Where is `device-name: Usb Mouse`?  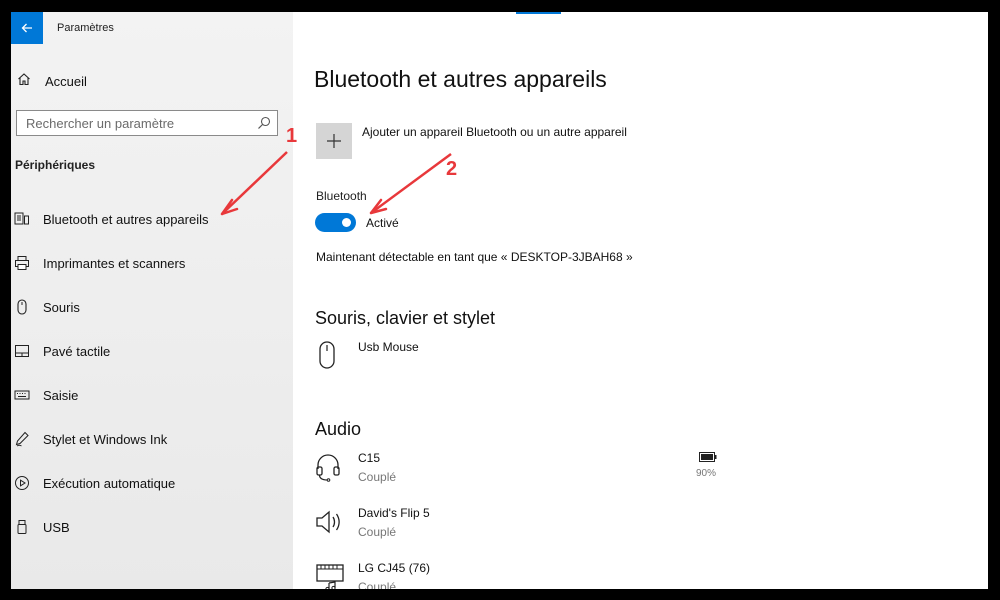 device-name: Usb Mouse is located at coordinates (388, 347).